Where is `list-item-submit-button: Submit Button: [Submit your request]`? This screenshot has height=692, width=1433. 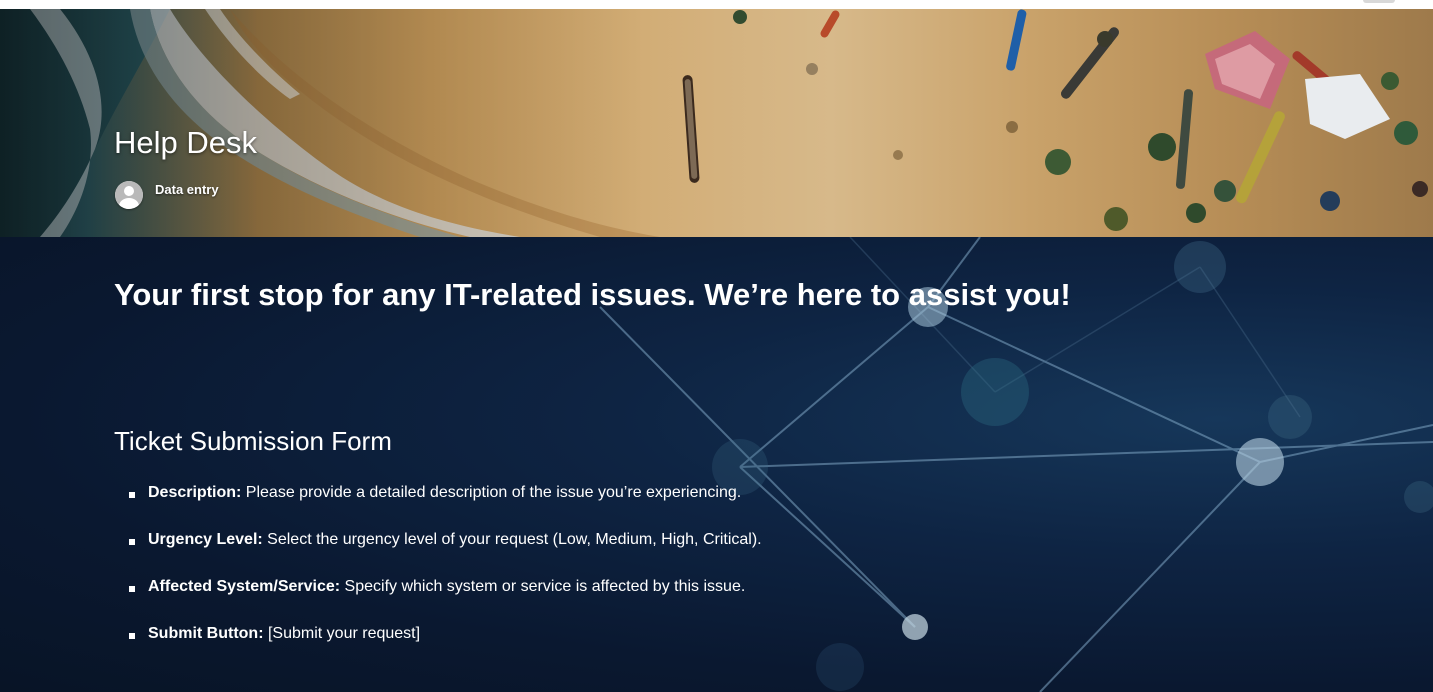
list-item-submit-button: Submit Button: [Submit your request] is located at coordinates (438, 648).